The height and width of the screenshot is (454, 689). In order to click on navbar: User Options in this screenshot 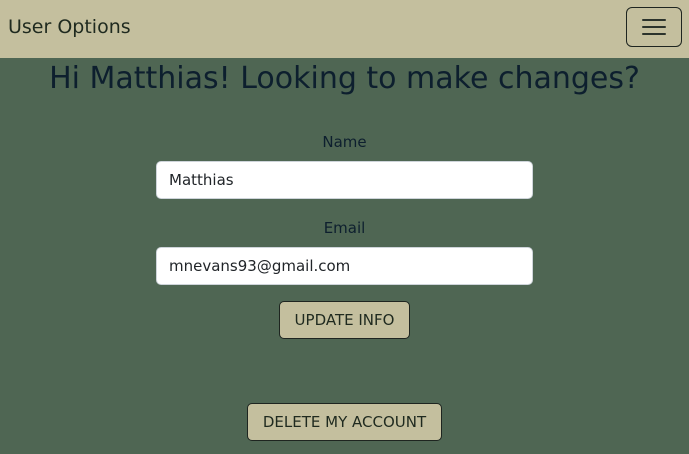, I will do `click(344, 29)`.